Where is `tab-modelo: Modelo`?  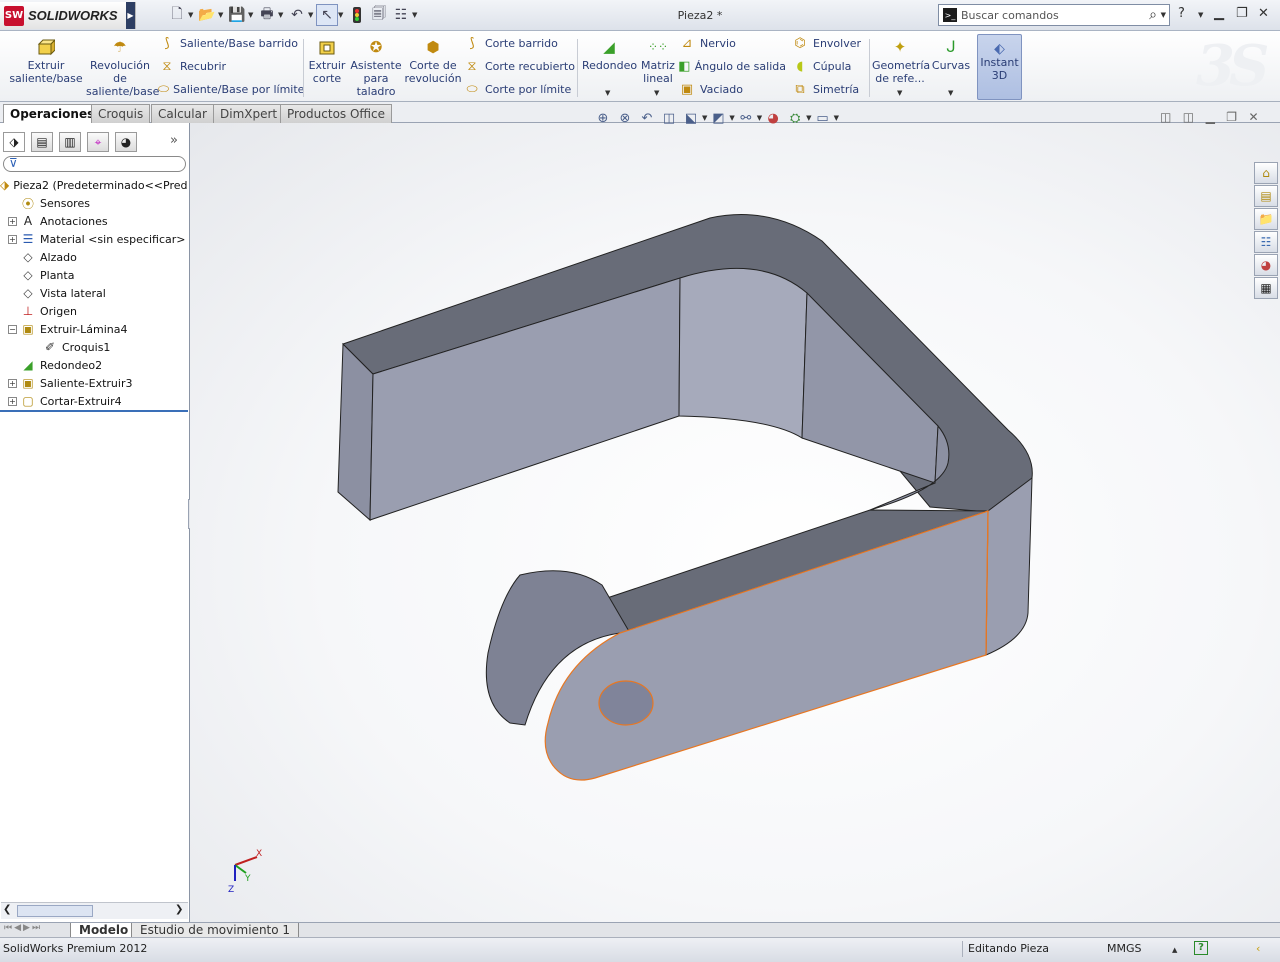
tab-modelo: Modelo is located at coordinates (104, 930).